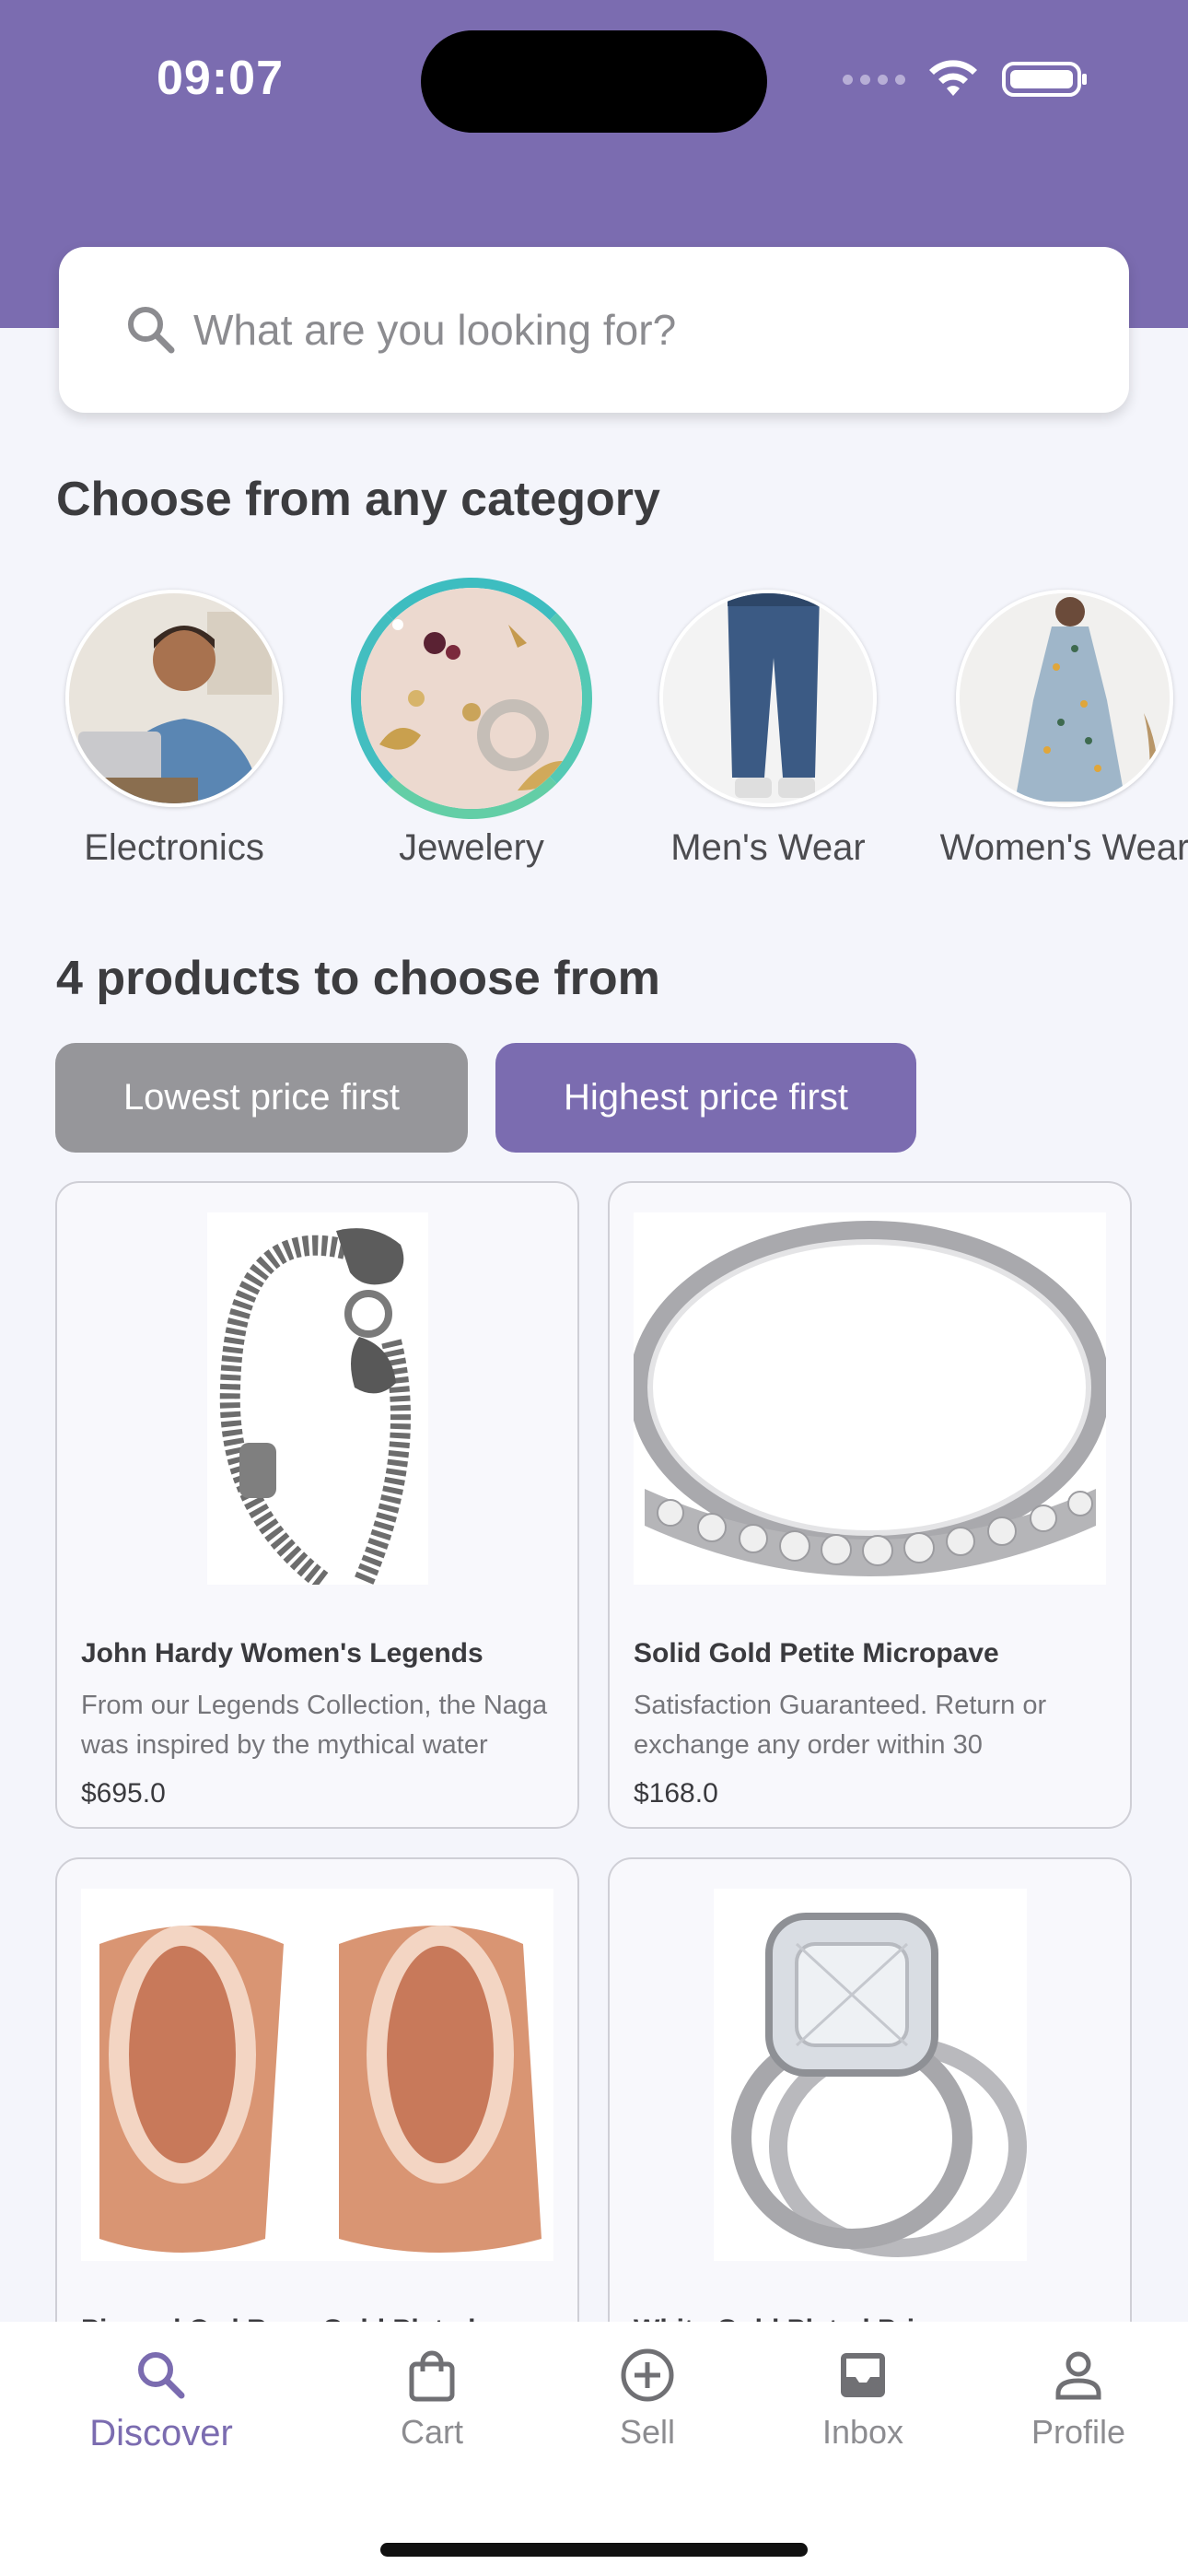  Describe the element at coordinates (862, 2432) in the screenshot. I see `tab-label: Inbox` at that location.